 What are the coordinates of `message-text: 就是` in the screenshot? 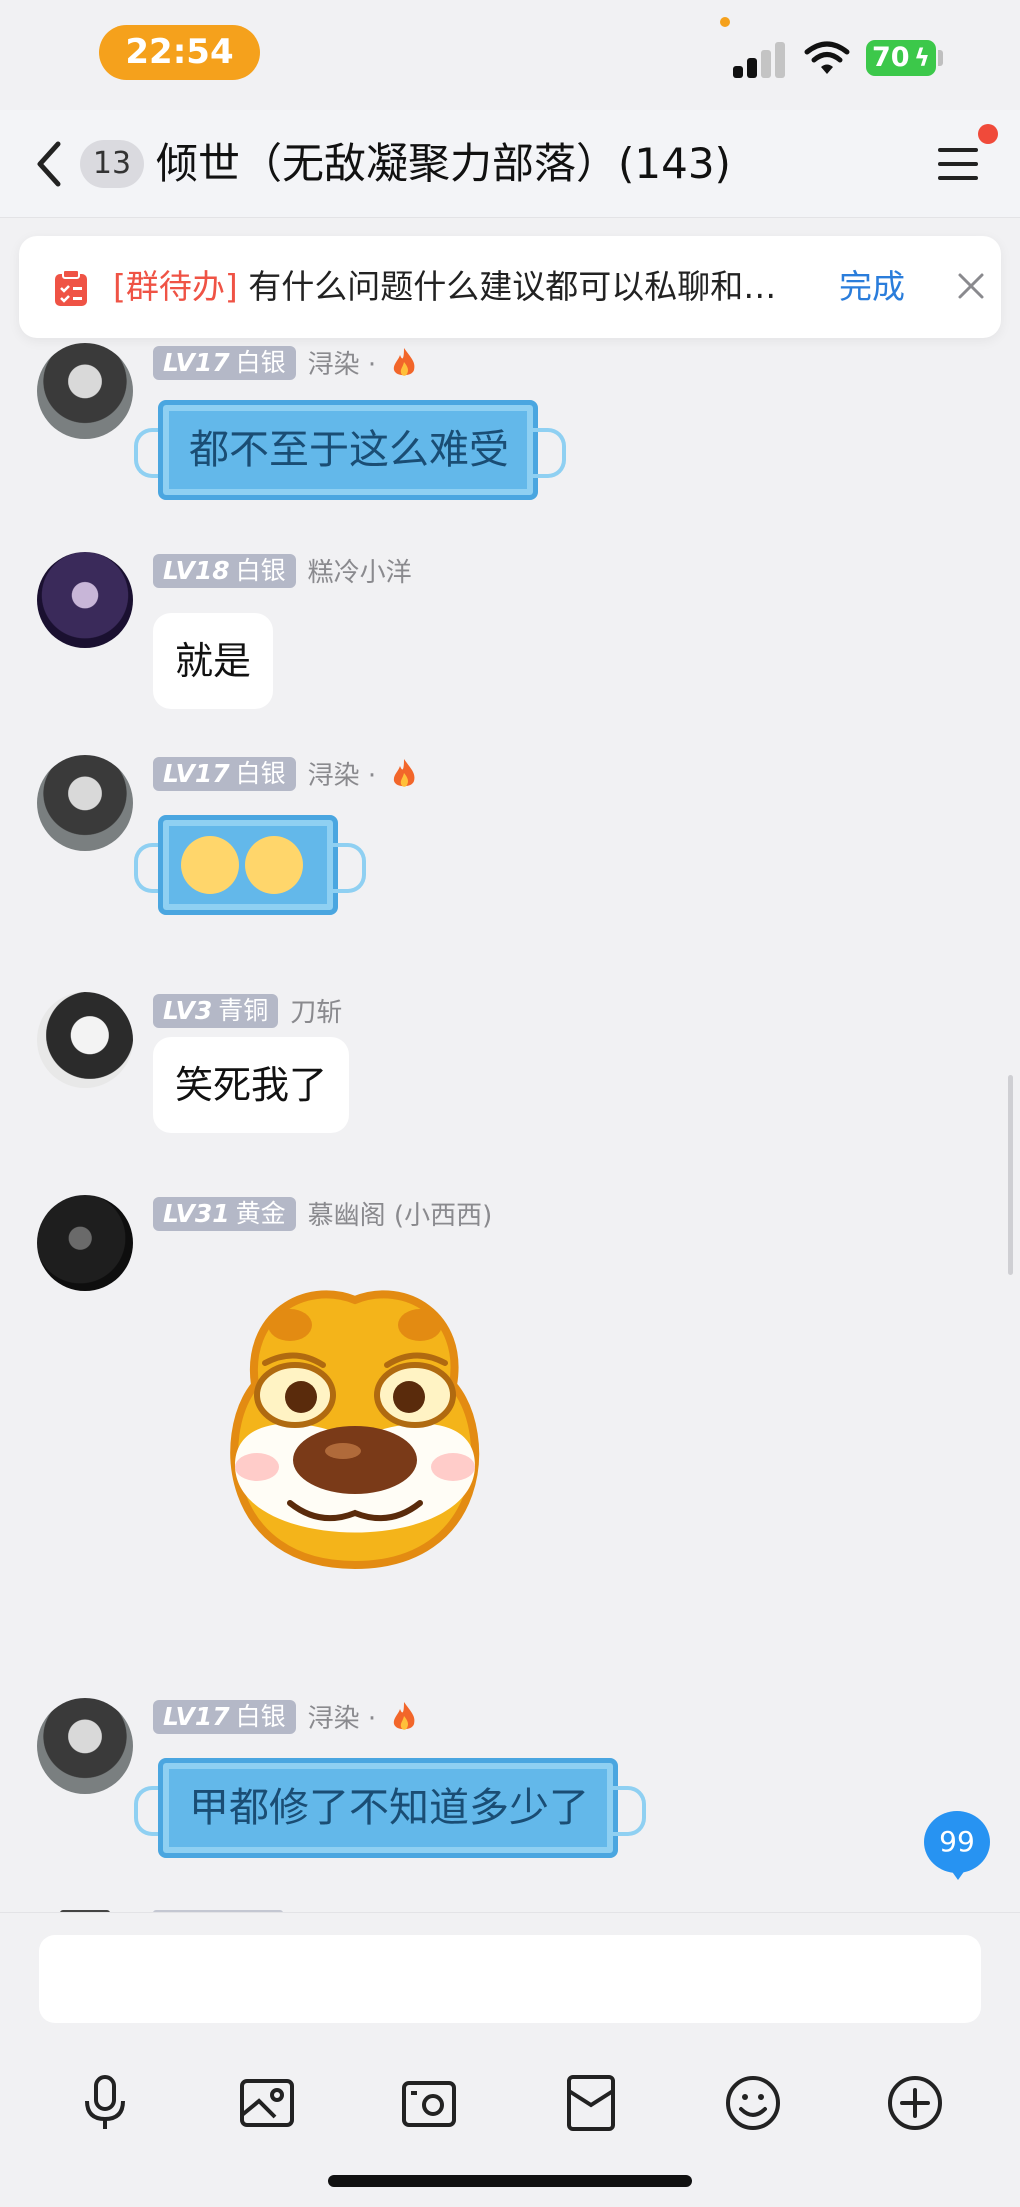 It's located at (213, 661).